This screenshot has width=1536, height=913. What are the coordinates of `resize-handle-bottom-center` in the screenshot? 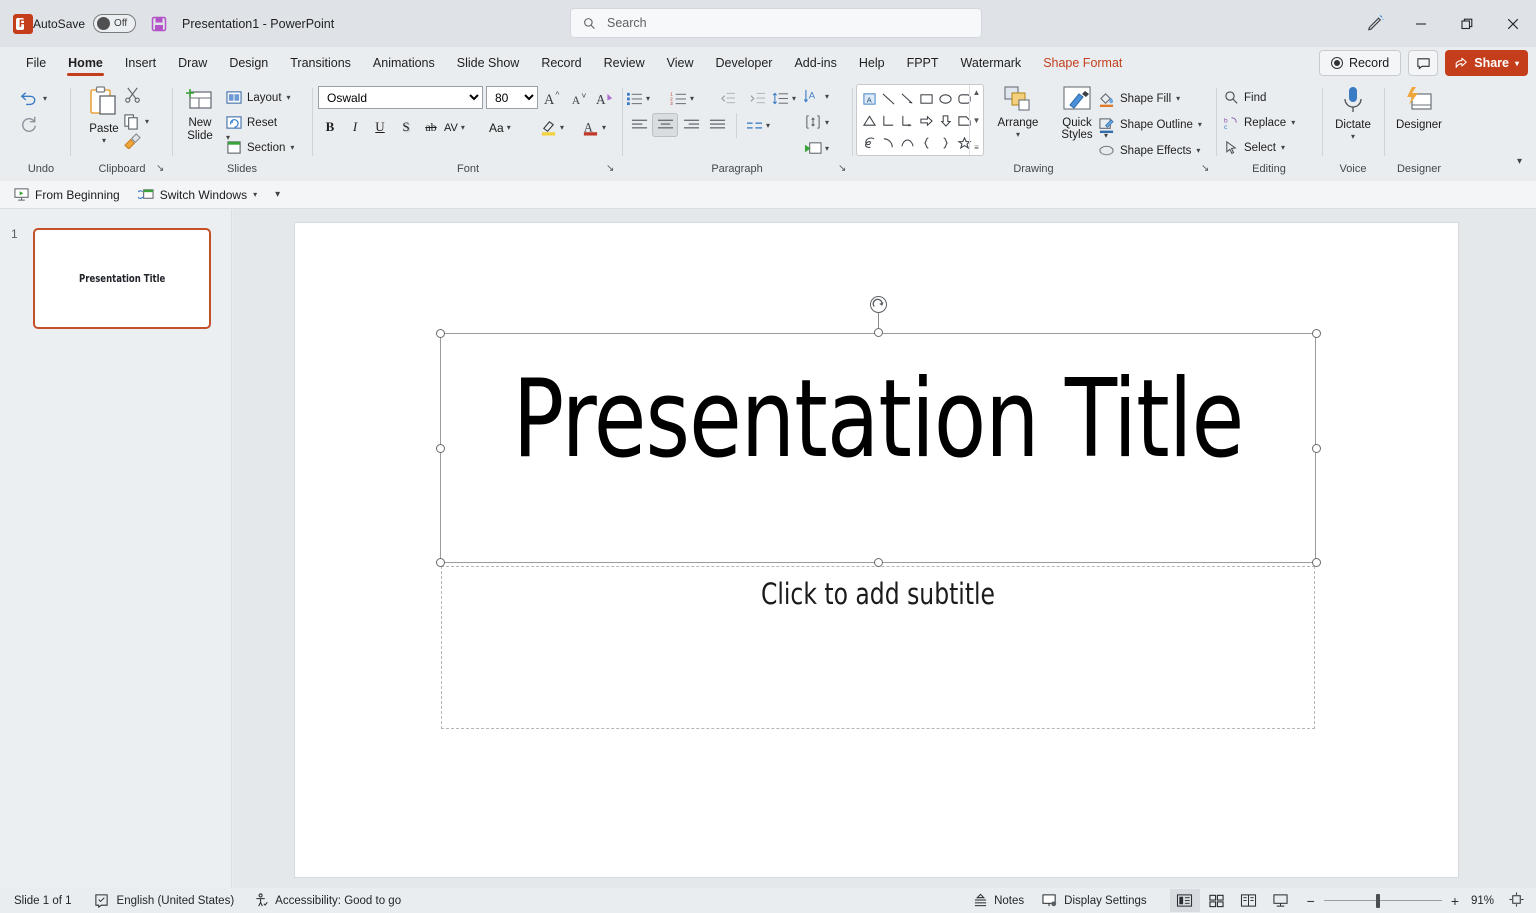 It's located at (878, 562).